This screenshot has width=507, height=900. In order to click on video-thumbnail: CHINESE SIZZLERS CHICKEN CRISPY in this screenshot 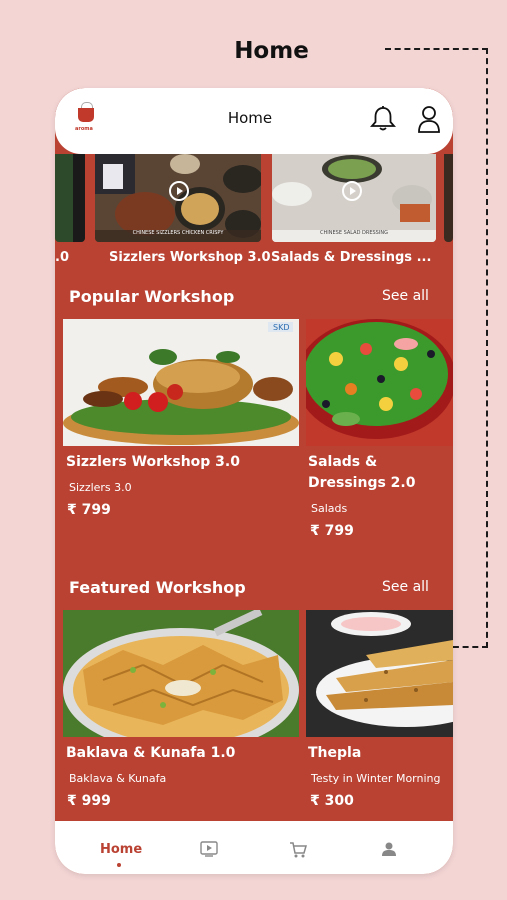, I will do `click(178, 198)`.